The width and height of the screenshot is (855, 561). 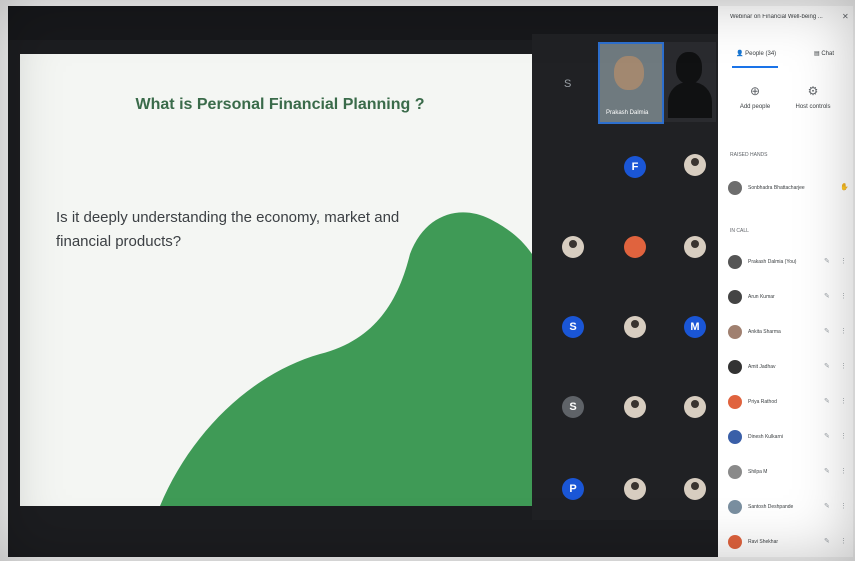 What do you see at coordinates (789, 333) in the screenshot?
I see `participant-row: Ankita Sharma ✎ ⋮` at bounding box center [789, 333].